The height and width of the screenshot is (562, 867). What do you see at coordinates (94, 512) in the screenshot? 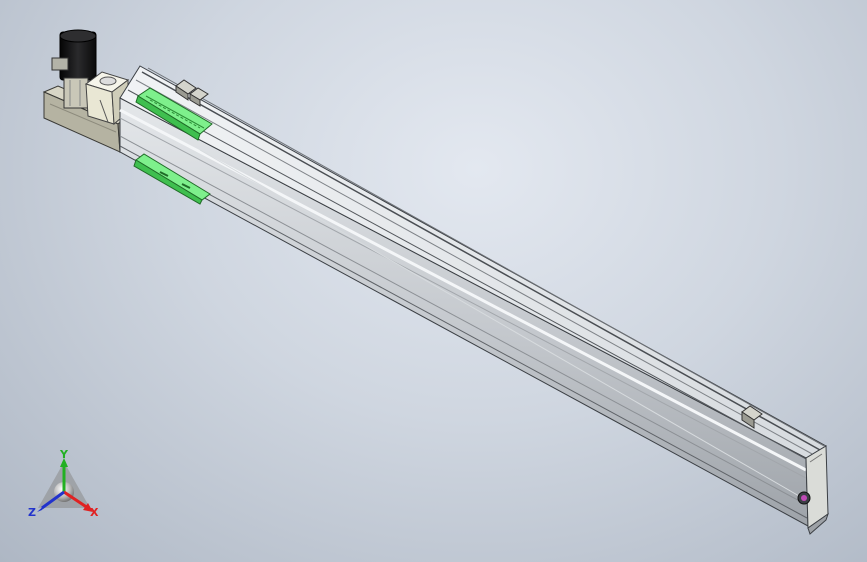
I see `x-axis-label: X` at bounding box center [94, 512].